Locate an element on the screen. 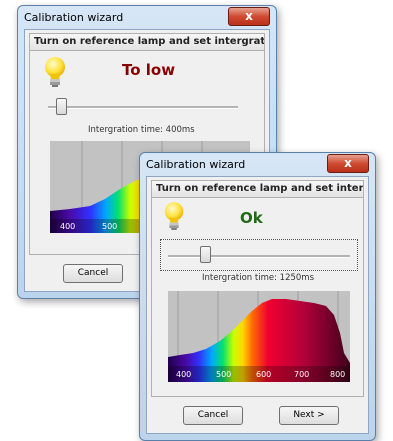 The width and height of the screenshot is (393, 441). integration-caption: Intergration time: 1250ms is located at coordinates (258, 278).